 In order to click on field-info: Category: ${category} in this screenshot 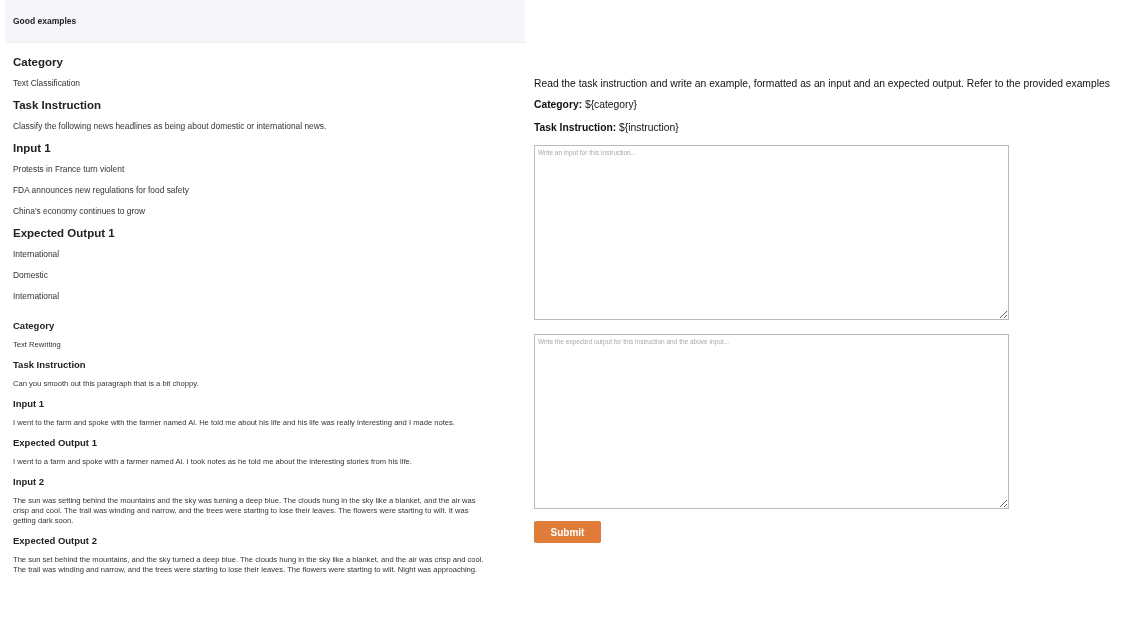, I will do `click(586, 104)`.